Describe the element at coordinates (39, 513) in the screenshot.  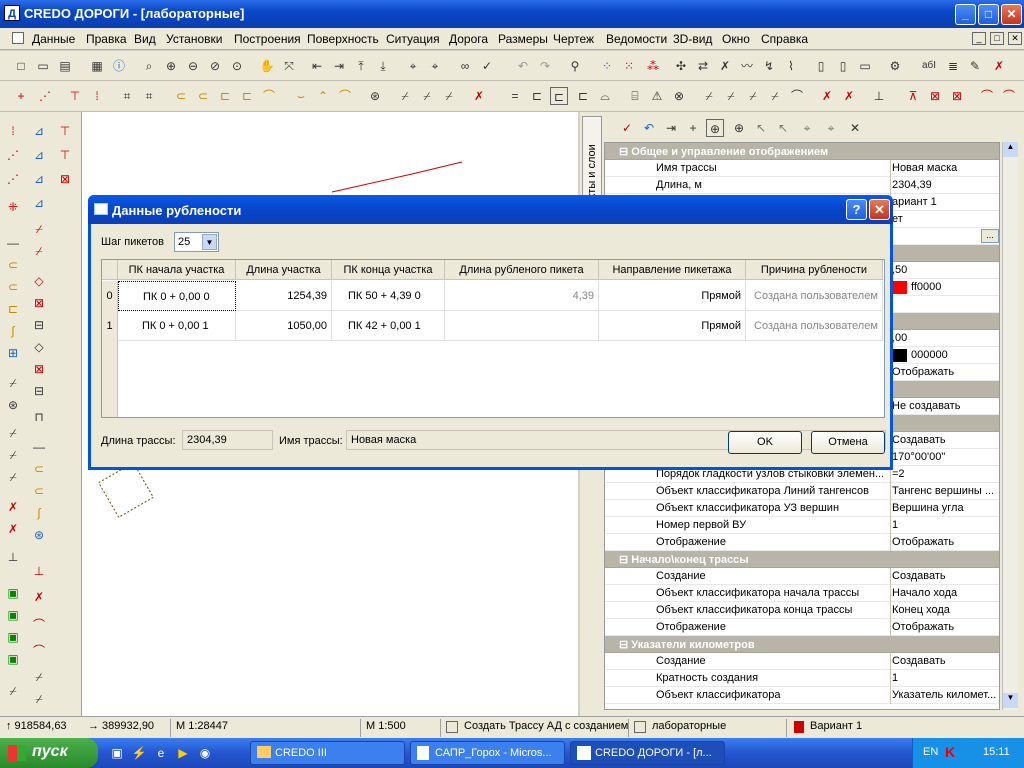
I see `left-tool-40-icon: ∫` at that location.